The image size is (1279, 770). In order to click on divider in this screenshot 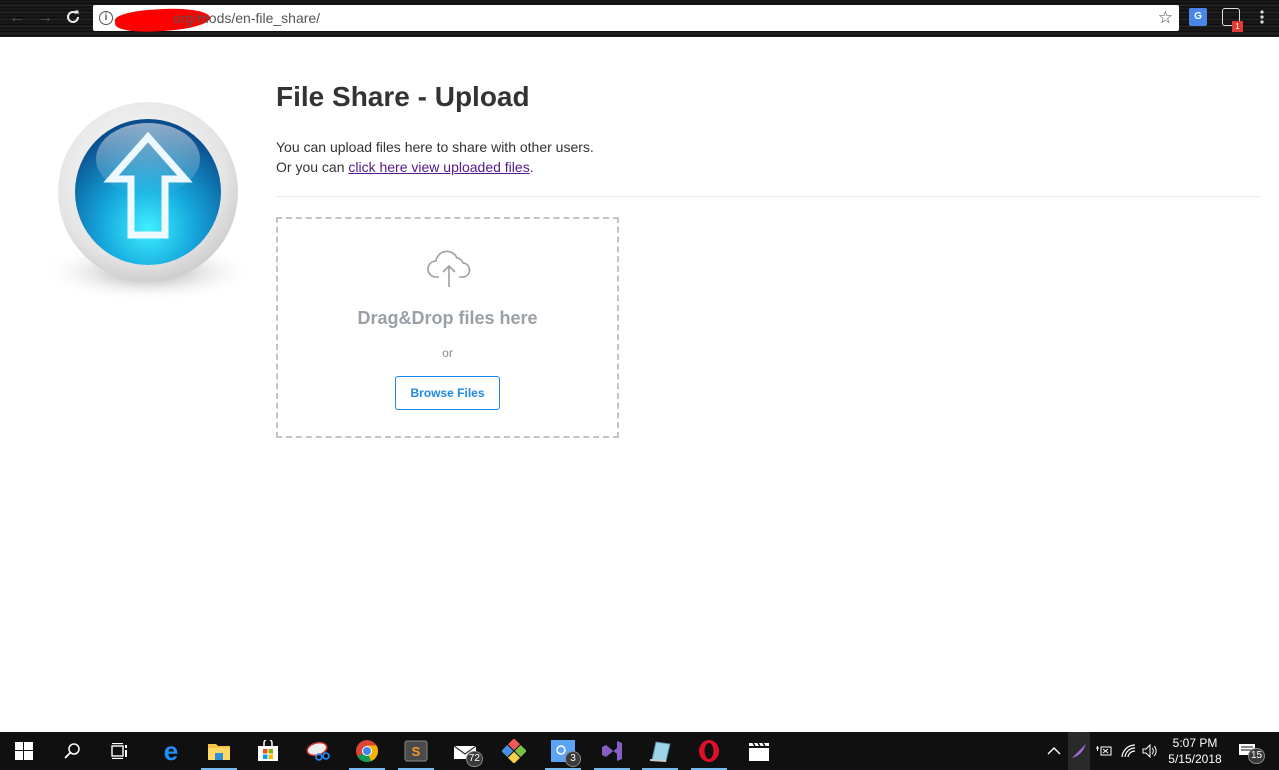, I will do `click(768, 196)`.